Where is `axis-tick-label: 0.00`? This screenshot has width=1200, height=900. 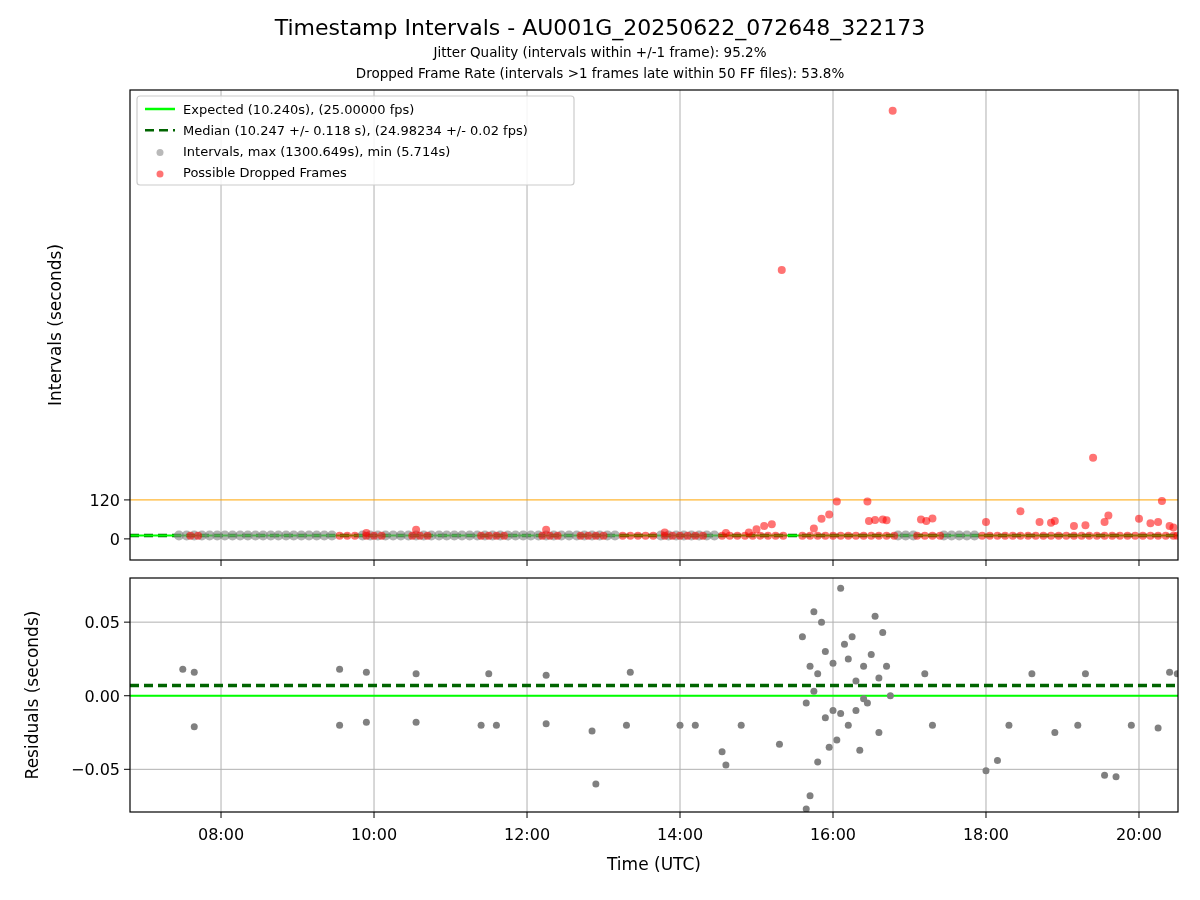
axis-tick-label: 0.00 is located at coordinates (102, 696).